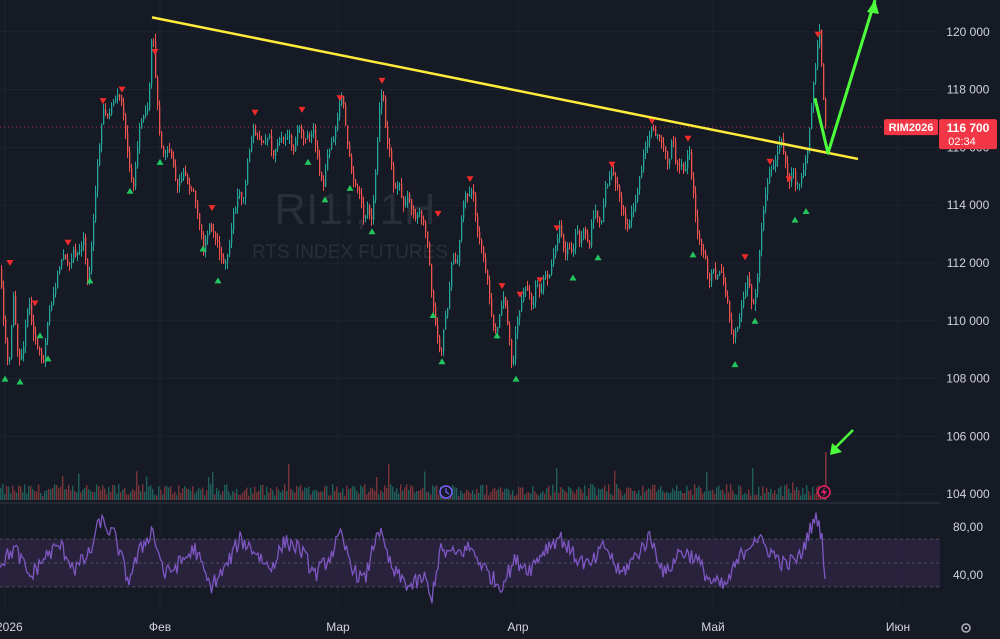 This screenshot has width=1000, height=639. What do you see at coordinates (824, 492) in the screenshot?
I see `lightning-icon` at bounding box center [824, 492].